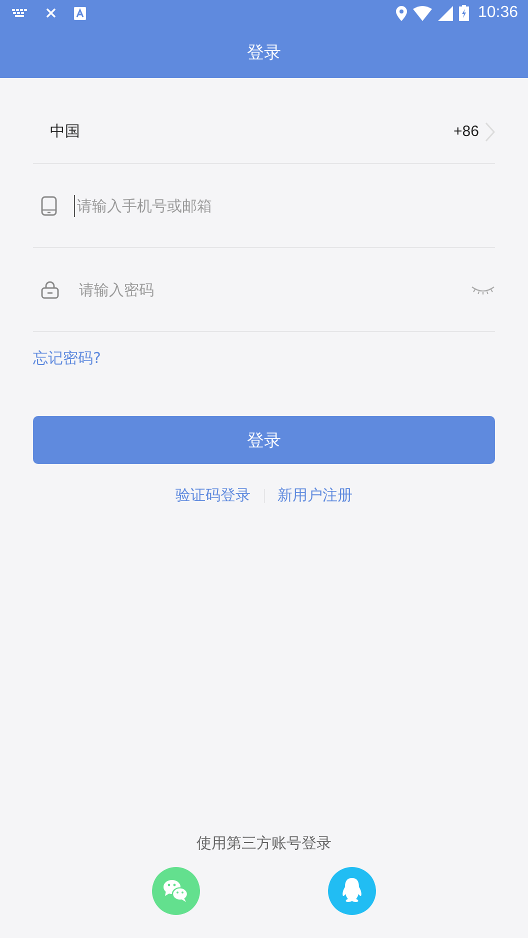 The image size is (528, 938). Describe the element at coordinates (264, 440) in the screenshot. I see `login-button: 登录` at that location.